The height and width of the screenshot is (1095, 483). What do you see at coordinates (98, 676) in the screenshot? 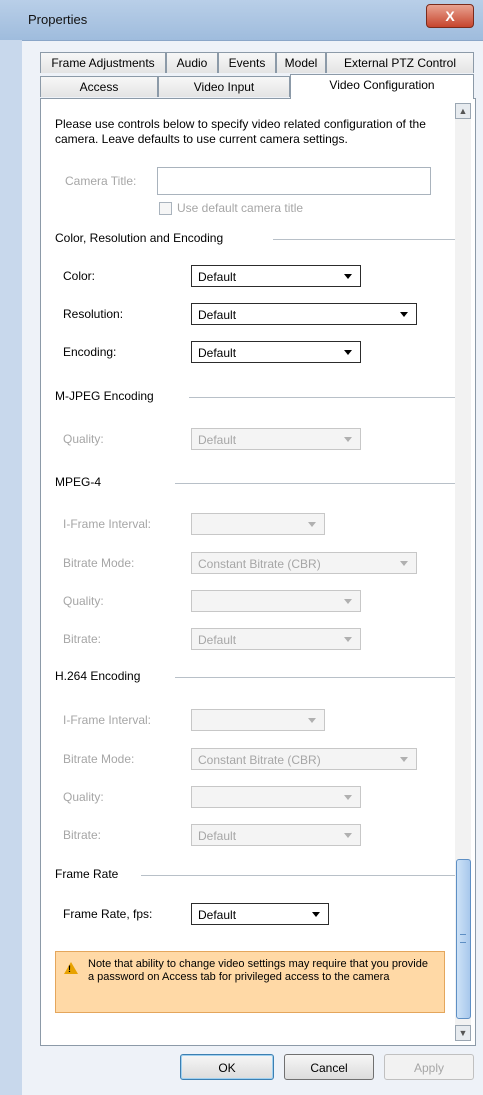
I see `group-title: H.264 Encoding` at bounding box center [98, 676].